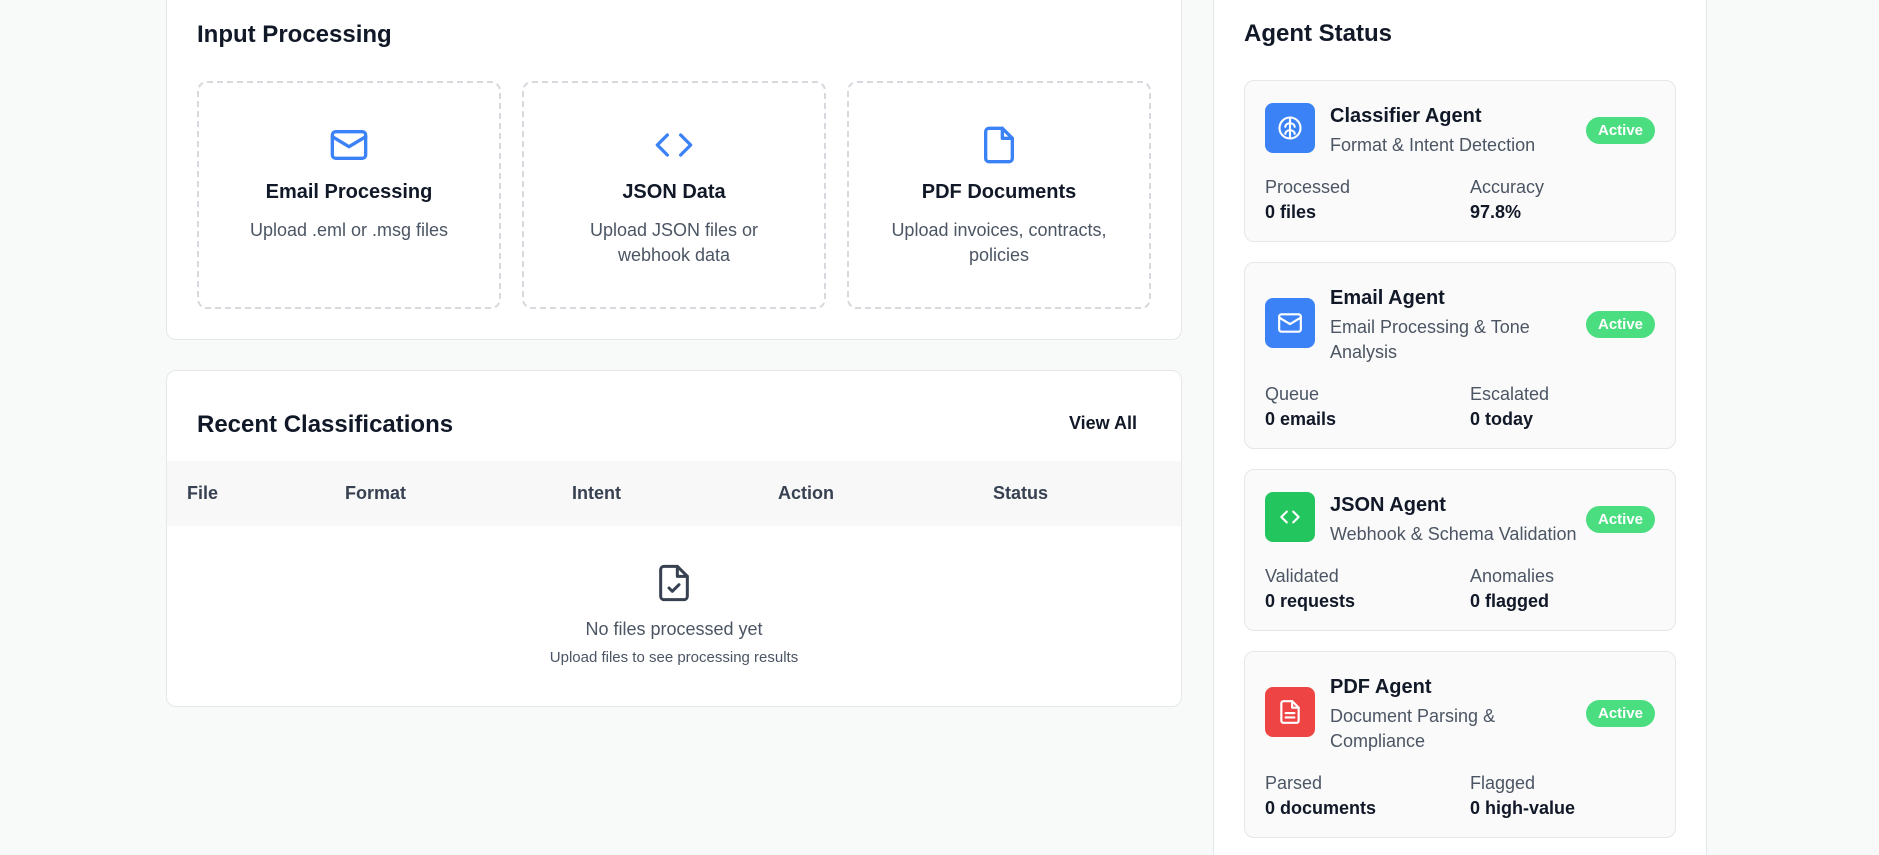 The image size is (1879, 855). Describe the element at coordinates (674, 657) in the screenshot. I see `empty-state-subtitle: Upload files to see processing results` at that location.